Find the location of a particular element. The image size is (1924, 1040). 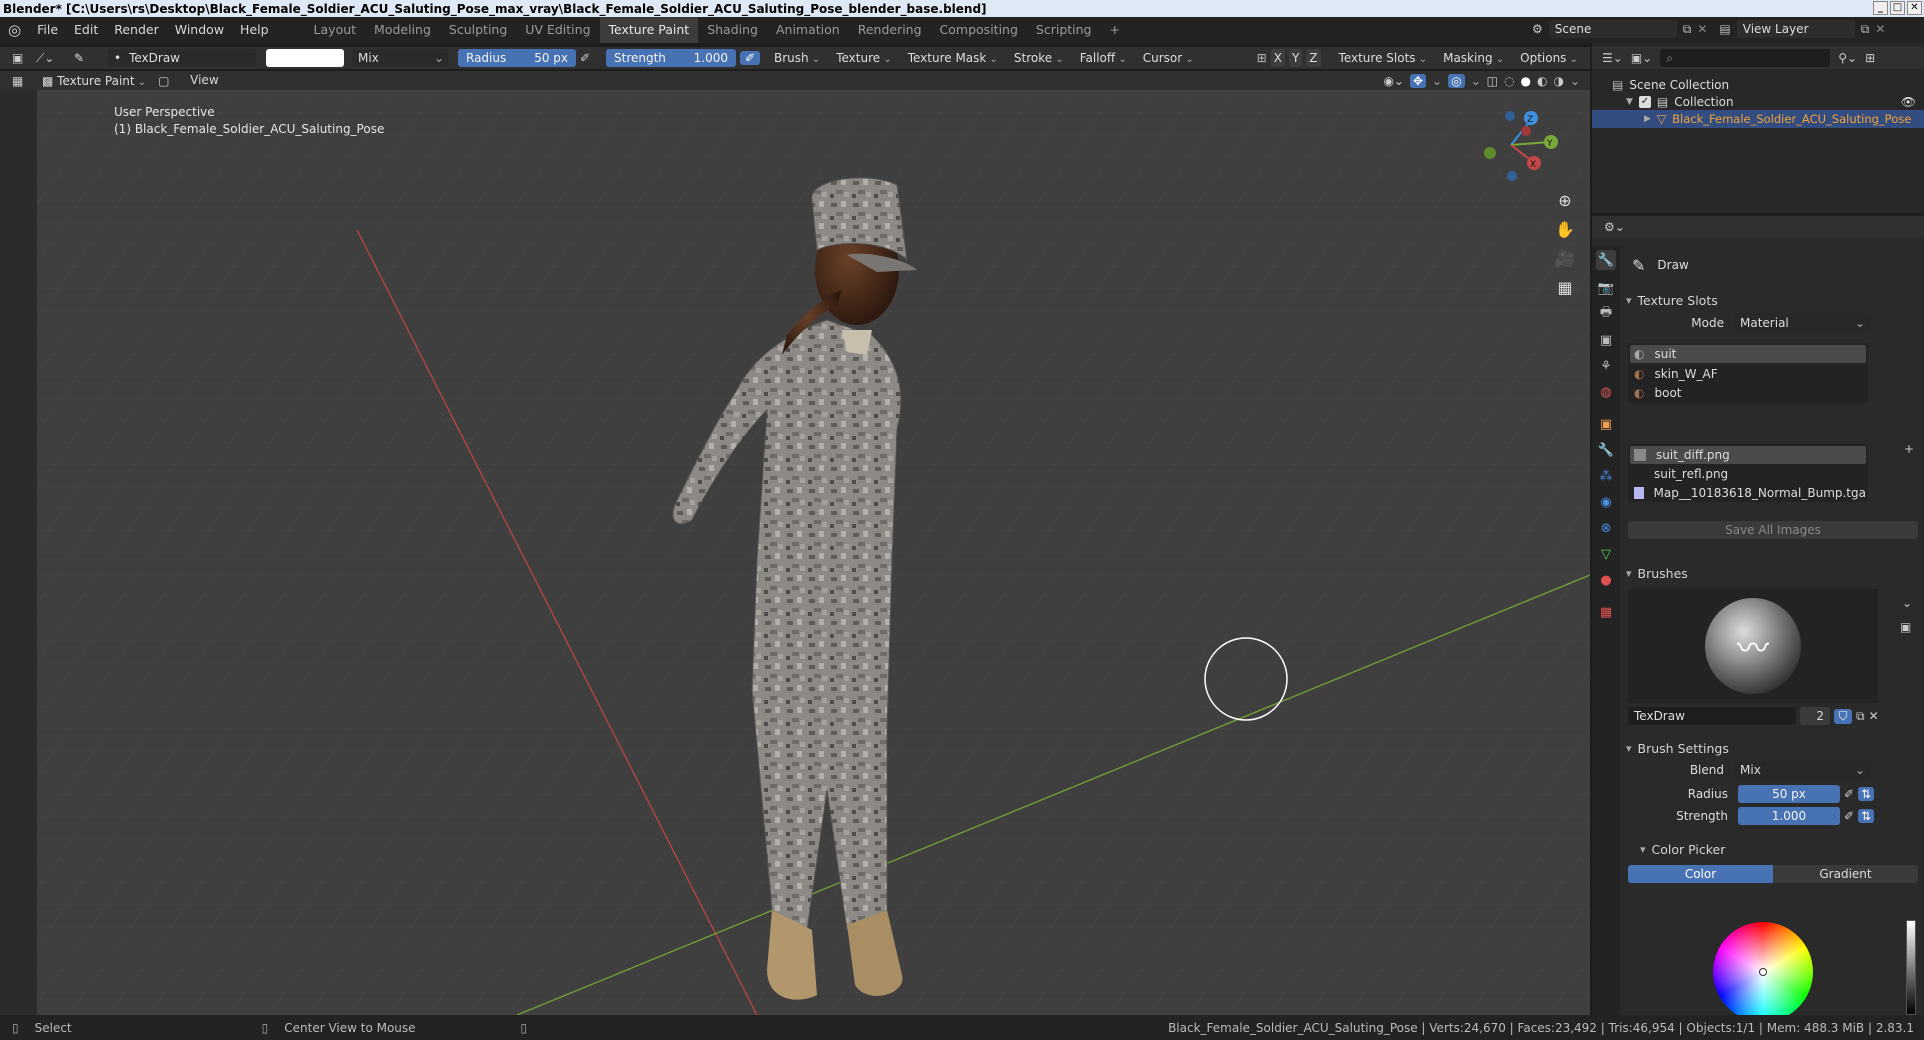

shading-solid-icon: ● is located at coordinates (1525, 81).